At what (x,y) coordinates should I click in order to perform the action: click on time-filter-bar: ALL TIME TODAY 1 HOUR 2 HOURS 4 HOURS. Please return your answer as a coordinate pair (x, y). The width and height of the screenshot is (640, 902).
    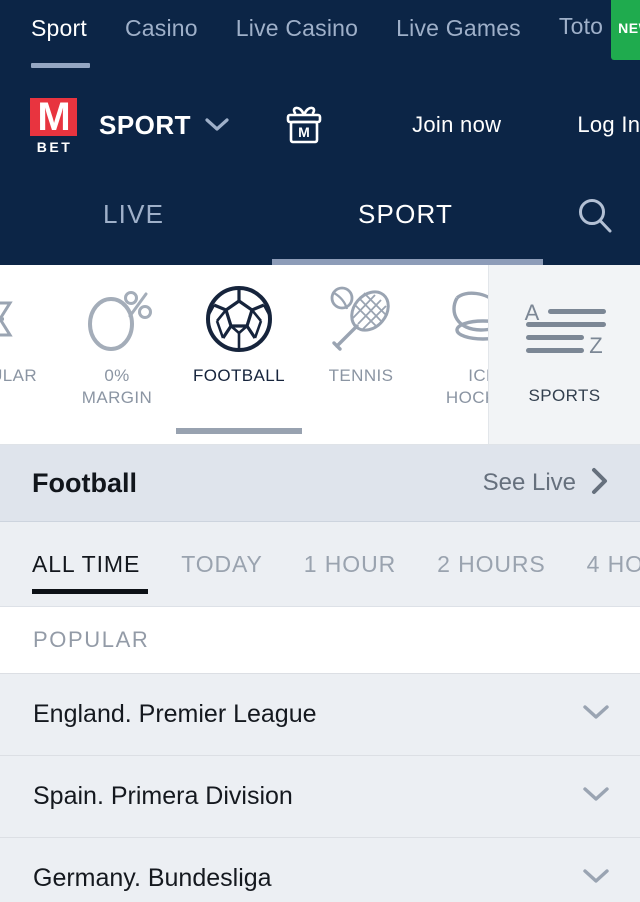
    Looking at the image, I should click on (320, 564).